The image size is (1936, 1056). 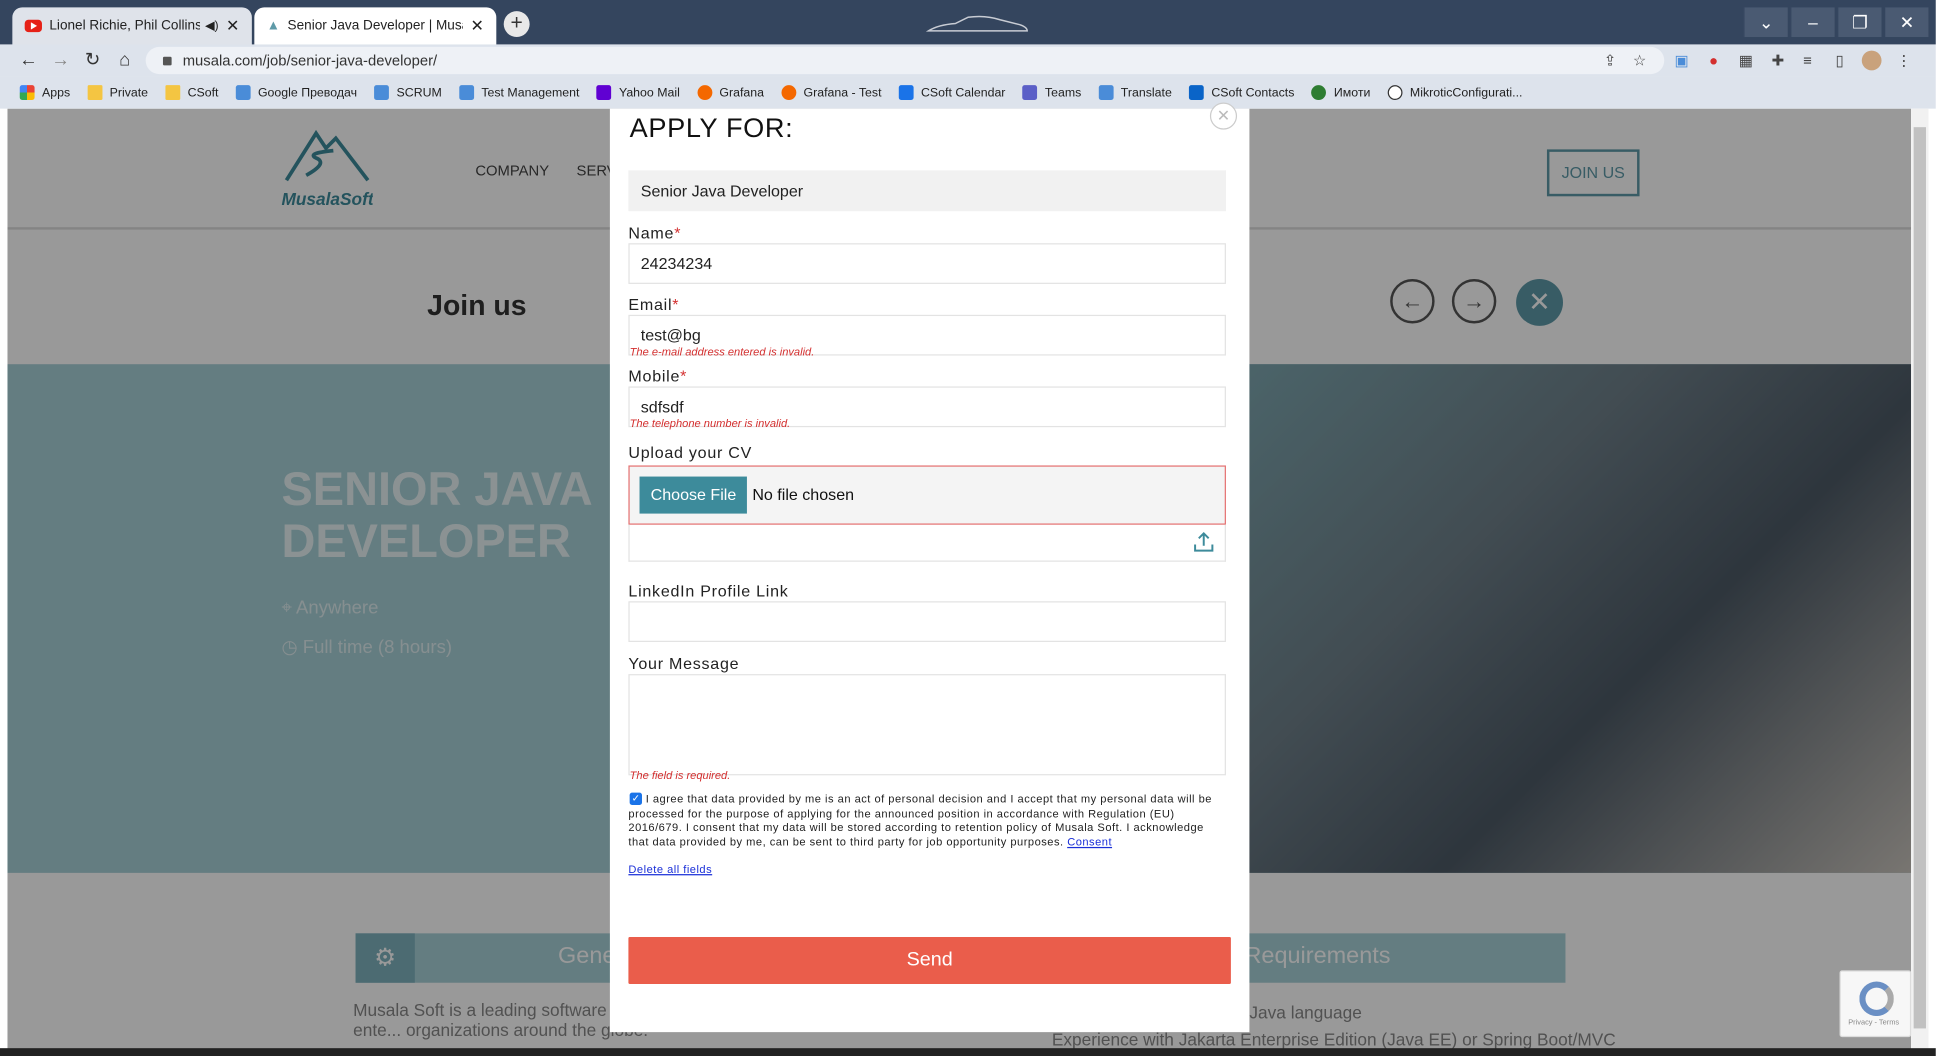 I want to click on name-input: 24234234, so click(x=927, y=263).